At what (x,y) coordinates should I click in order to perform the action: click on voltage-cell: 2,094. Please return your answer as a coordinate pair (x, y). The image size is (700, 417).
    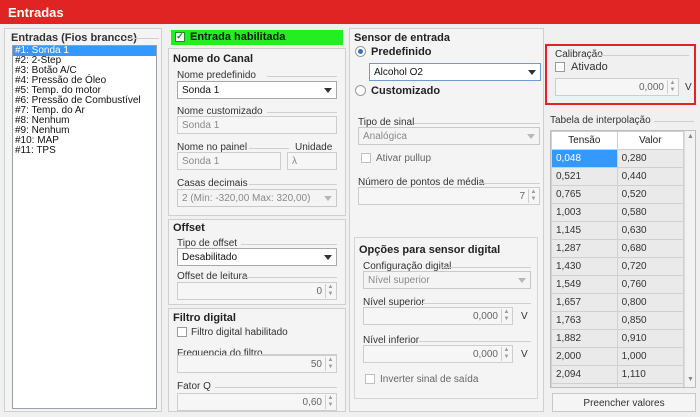
    Looking at the image, I should click on (584, 374).